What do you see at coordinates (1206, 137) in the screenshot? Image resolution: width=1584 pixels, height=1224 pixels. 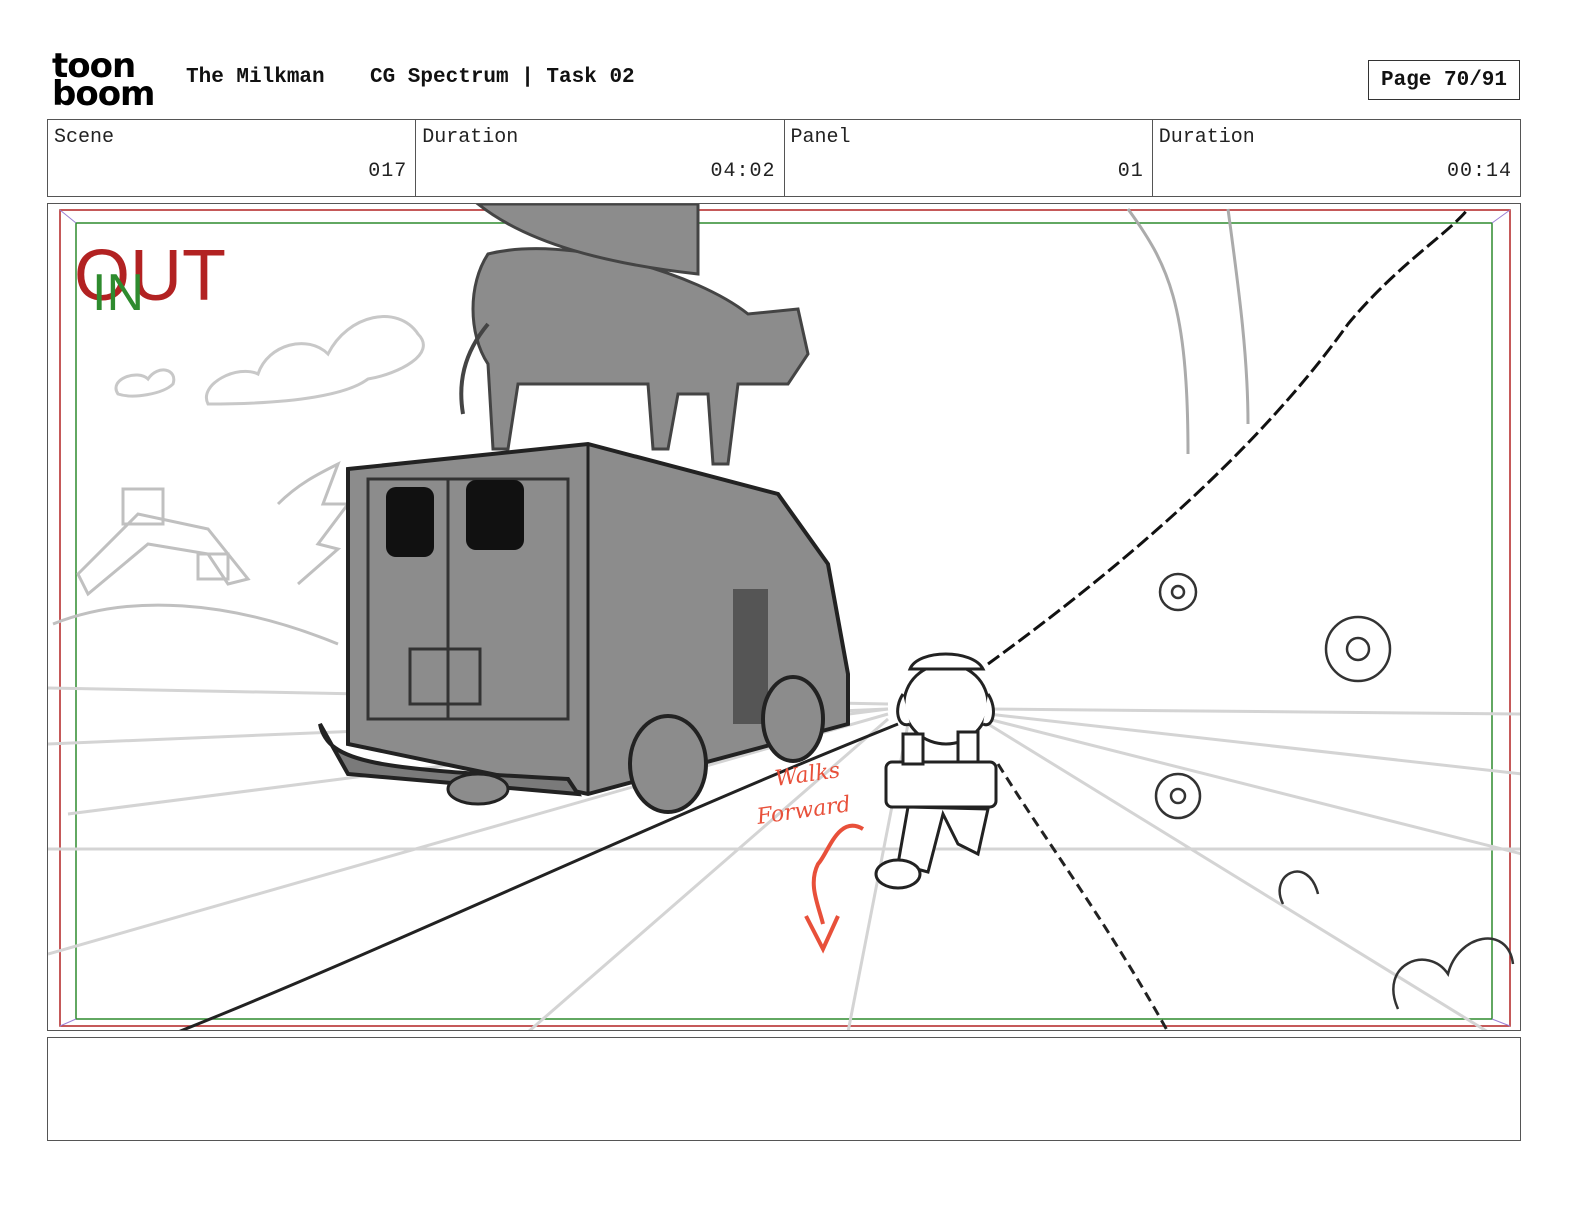 I see `panel-duration-label: Duration` at bounding box center [1206, 137].